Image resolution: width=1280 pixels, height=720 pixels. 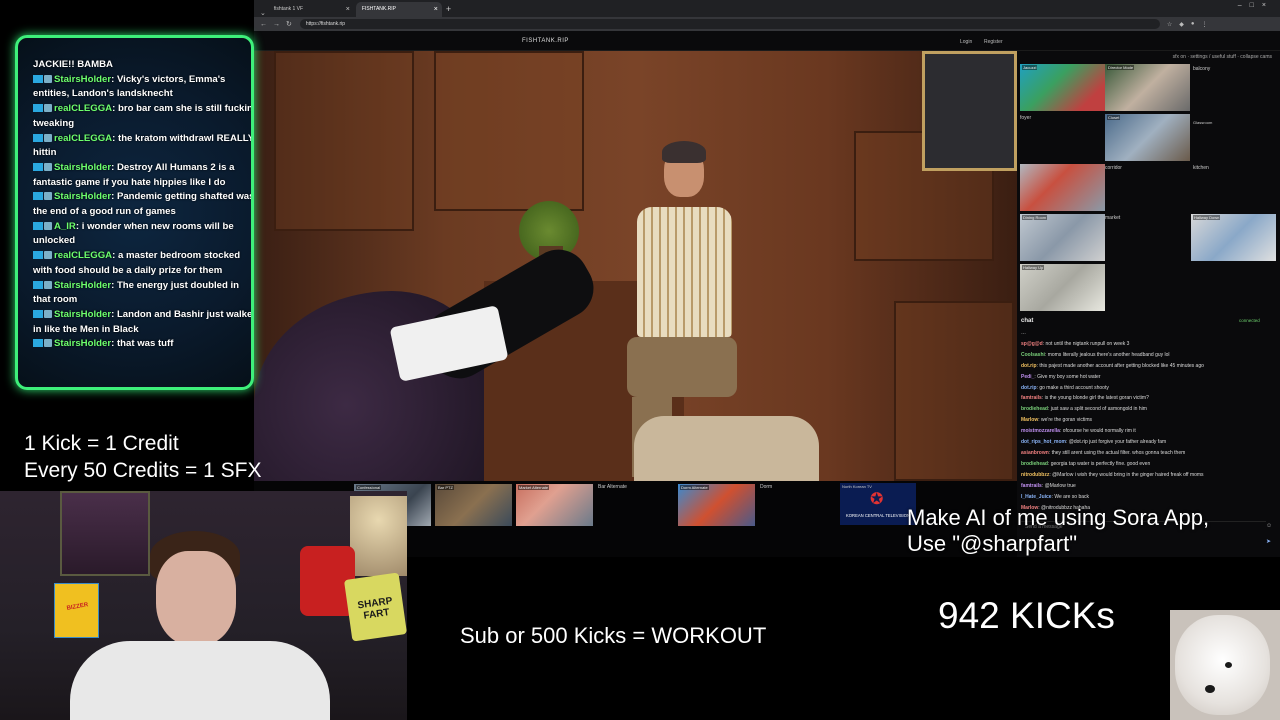 What do you see at coordinates (1058, 517) in the screenshot?
I see `sora-promo-line-1: Make AI of me using Sora App,` at bounding box center [1058, 517].